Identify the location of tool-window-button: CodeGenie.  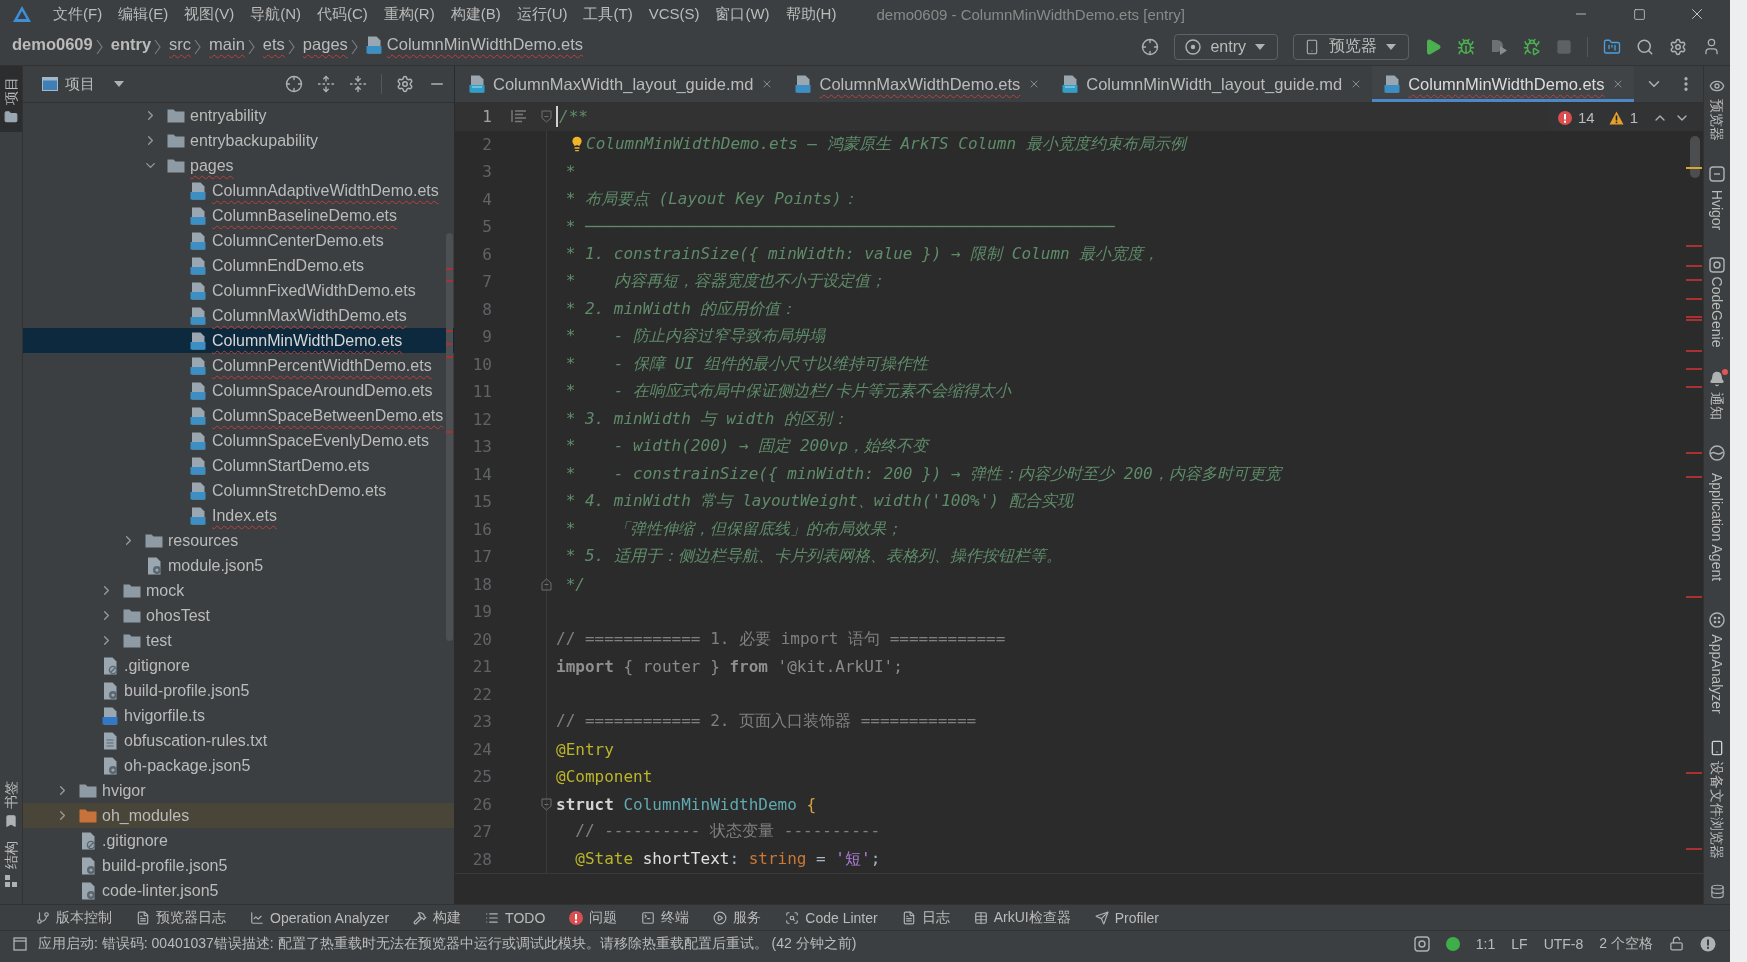
(1717, 302).